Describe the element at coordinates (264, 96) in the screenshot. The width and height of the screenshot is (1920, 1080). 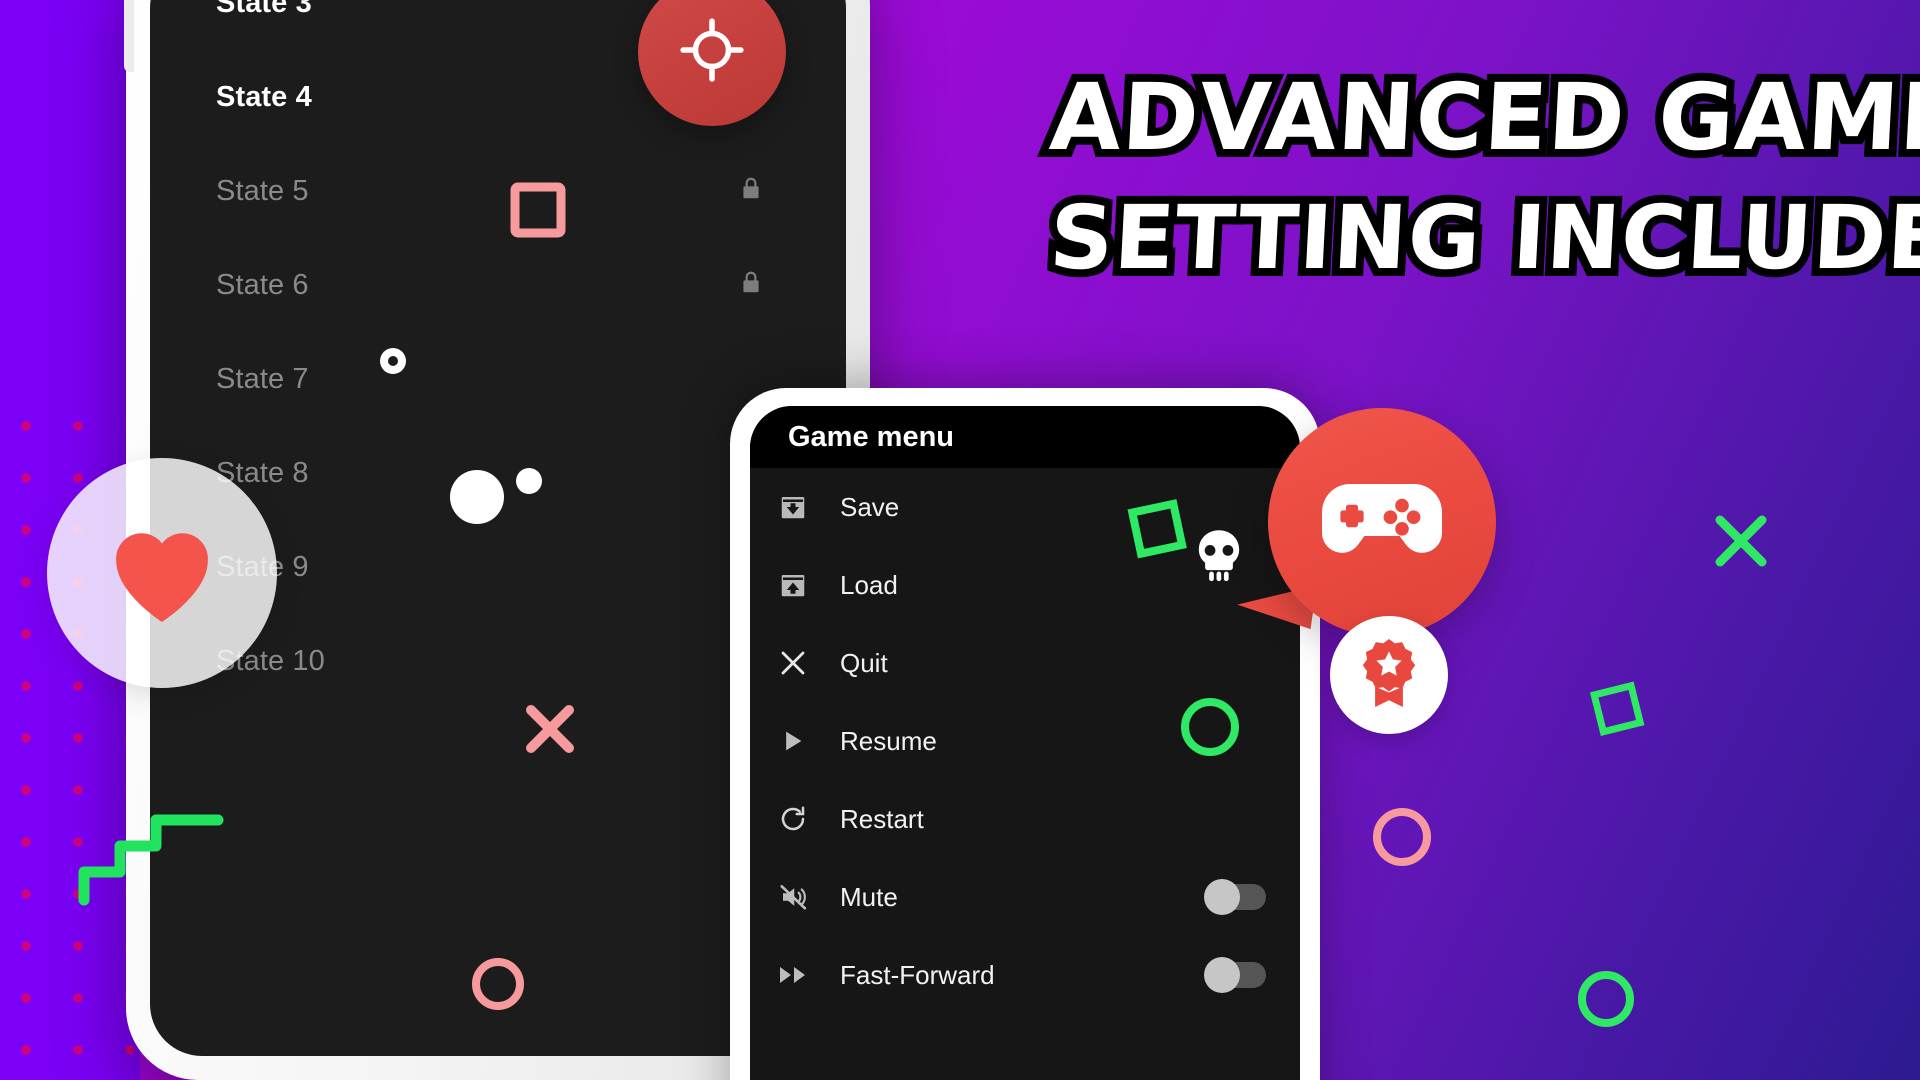
I see `state-label: State 4` at that location.